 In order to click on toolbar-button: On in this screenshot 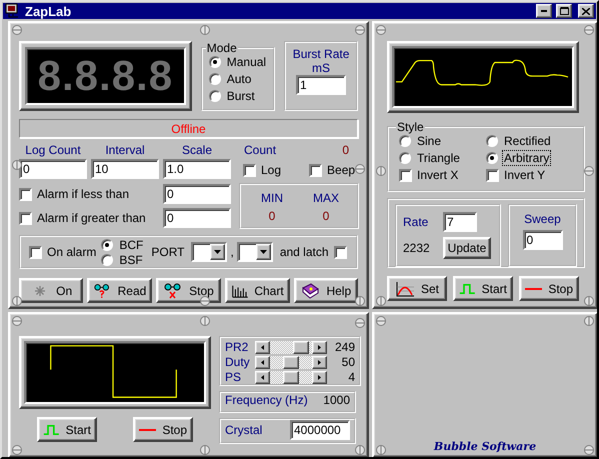, I will do `click(51, 290)`.